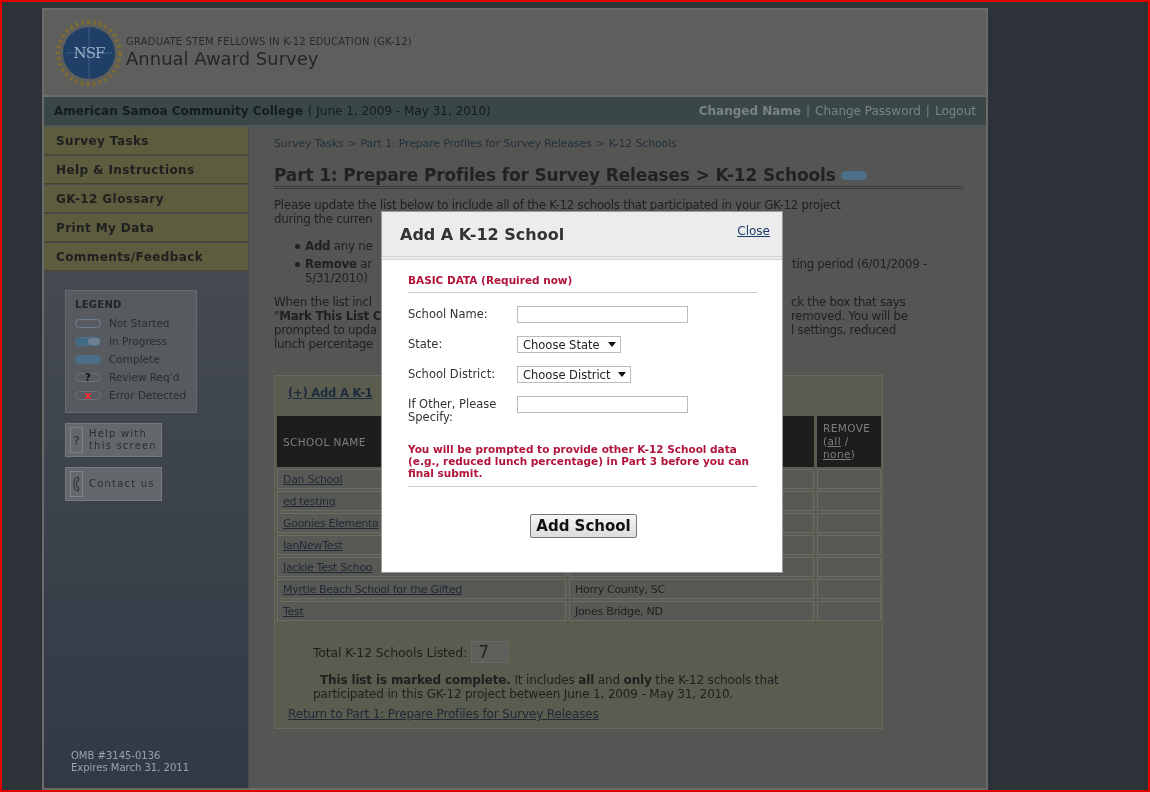 The width and height of the screenshot is (1150, 792). What do you see at coordinates (146, 199) in the screenshot?
I see `sidebar-item: GK-12 Glossary` at bounding box center [146, 199].